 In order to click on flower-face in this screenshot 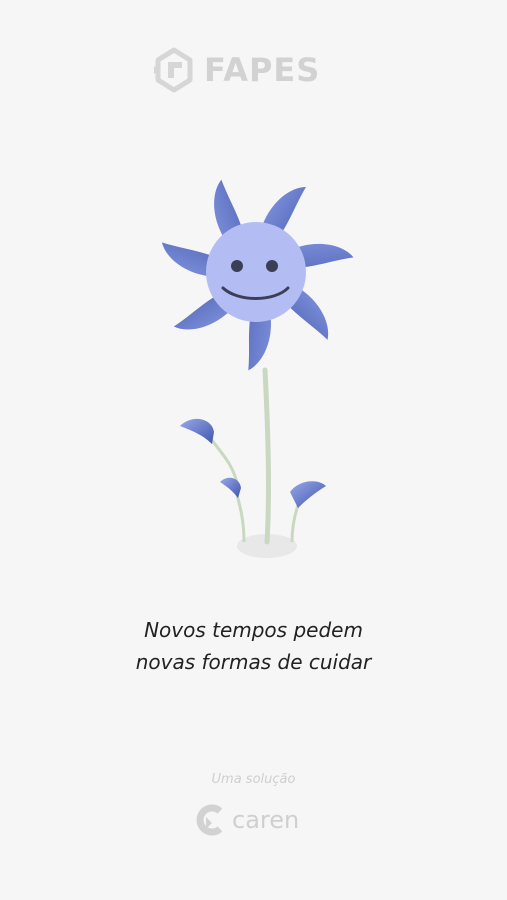, I will do `click(256, 272)`.